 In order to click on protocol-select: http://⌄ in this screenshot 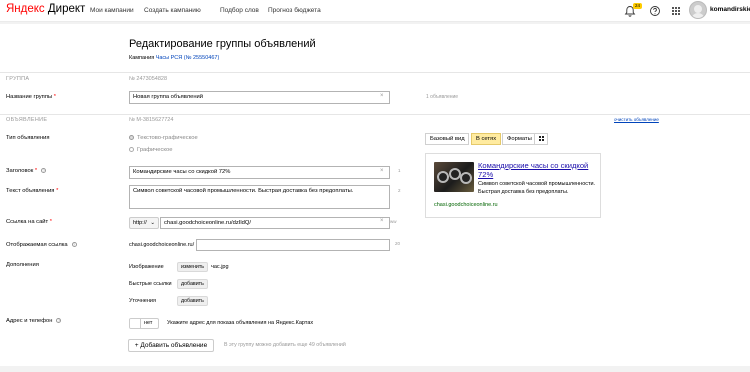, I will do `click(144, 223)`.